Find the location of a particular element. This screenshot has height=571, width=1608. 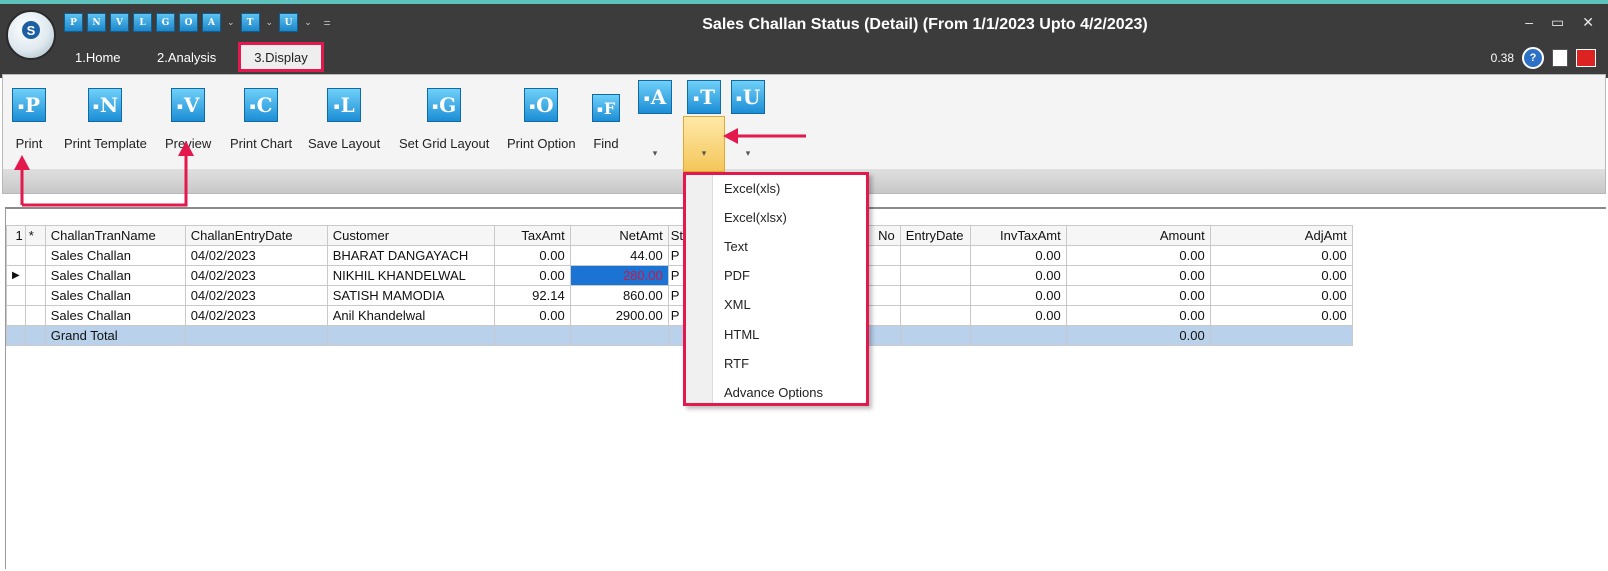

gallery-u-dropdown-icon: ▾ is located at coordinates (748, 153).